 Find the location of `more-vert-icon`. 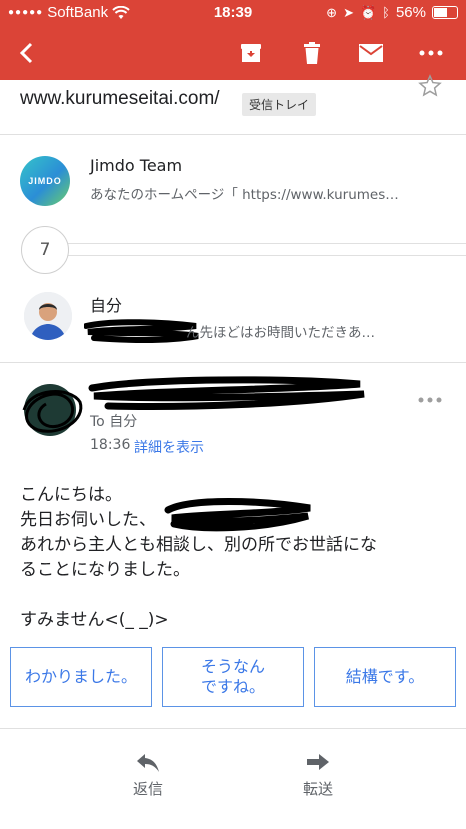

more-vert-icon is located at coordinates (430, 400).